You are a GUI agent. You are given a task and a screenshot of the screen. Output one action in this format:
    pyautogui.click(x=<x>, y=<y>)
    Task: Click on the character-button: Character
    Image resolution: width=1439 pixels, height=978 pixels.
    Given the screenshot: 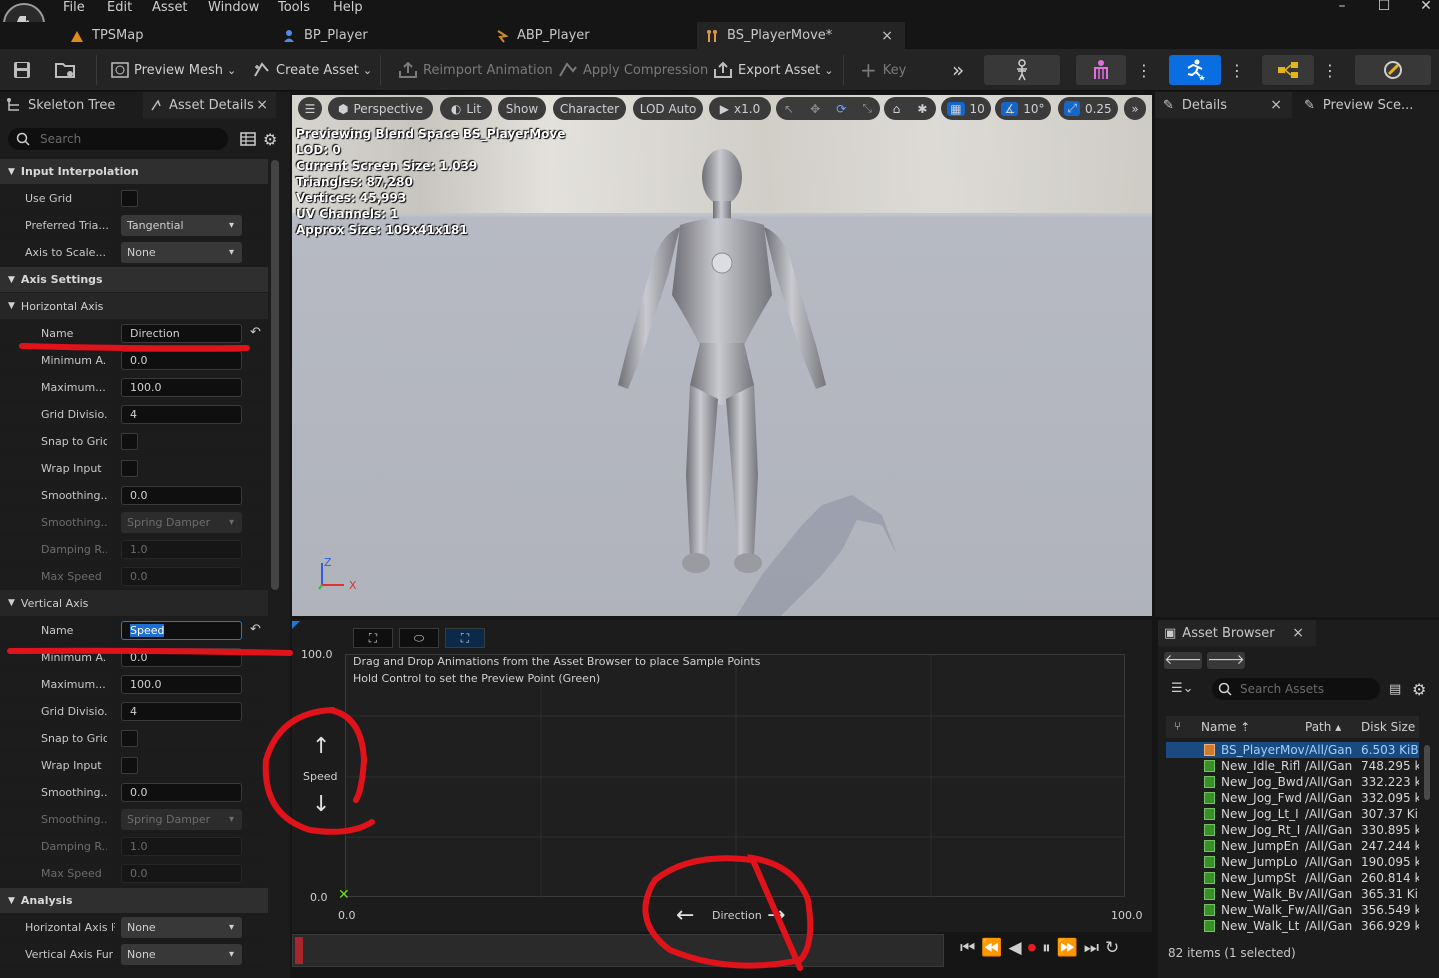 What is the action you would take?
    pyautogui.click(x=589, y=108)
    